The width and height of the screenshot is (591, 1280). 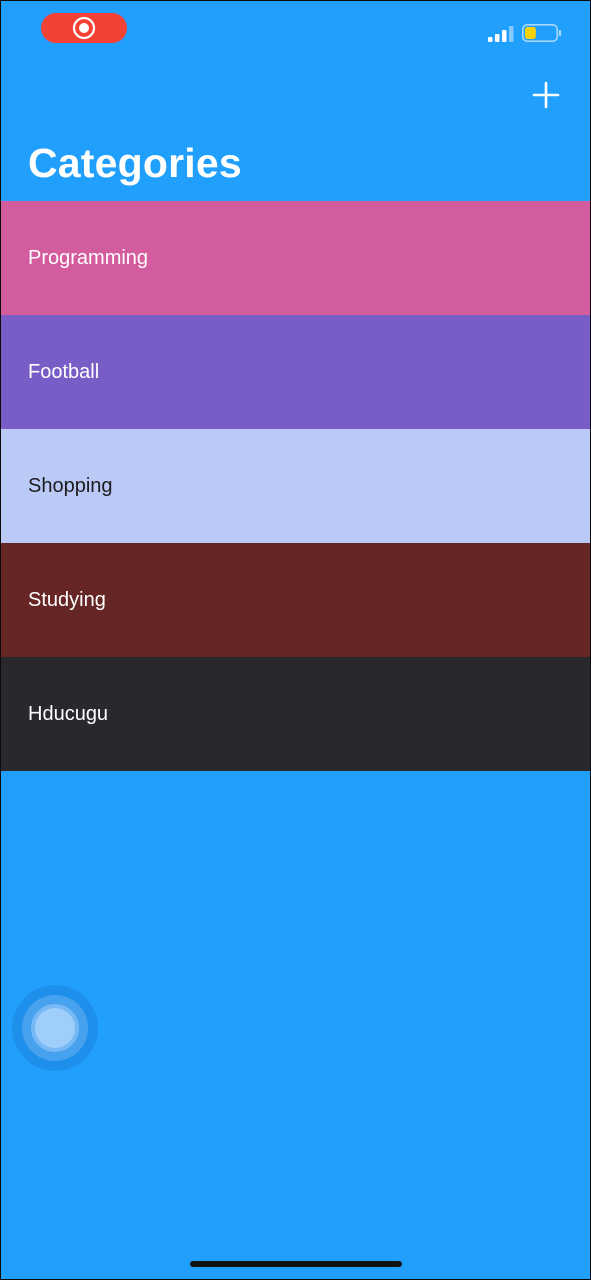 What do you see at coordinates (295, 600) in the screenshot?
I see `category-row: Studying` at bounding box center [295, 600].